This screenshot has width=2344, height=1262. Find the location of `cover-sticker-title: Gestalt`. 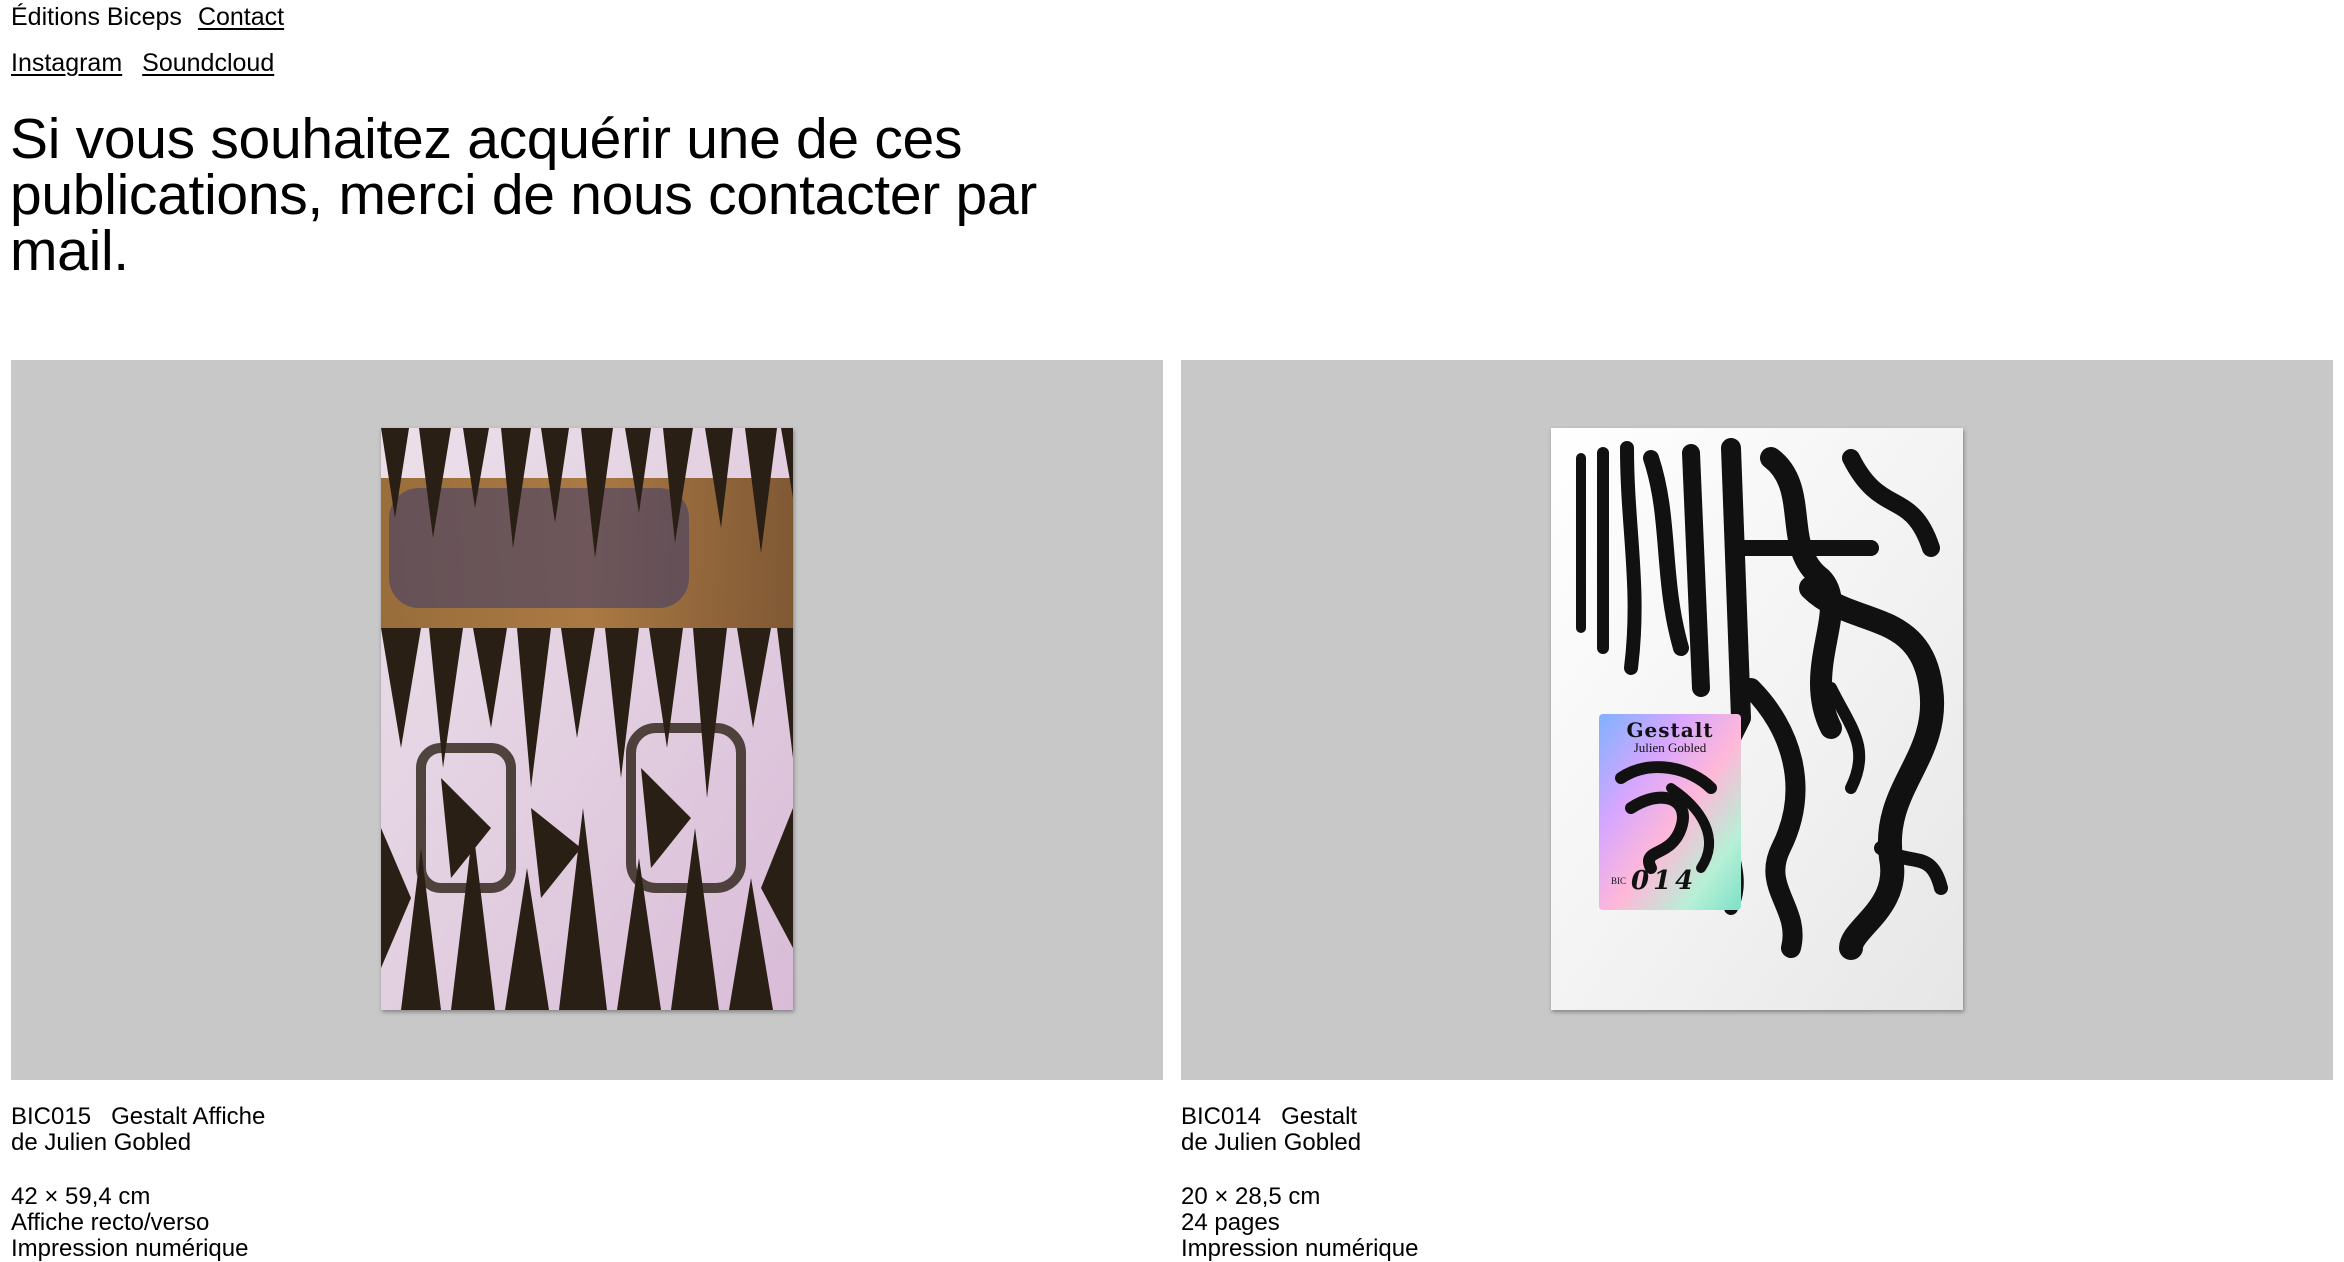

cover-sticker-title: Gestalt is located at coordinates (1670, 730).